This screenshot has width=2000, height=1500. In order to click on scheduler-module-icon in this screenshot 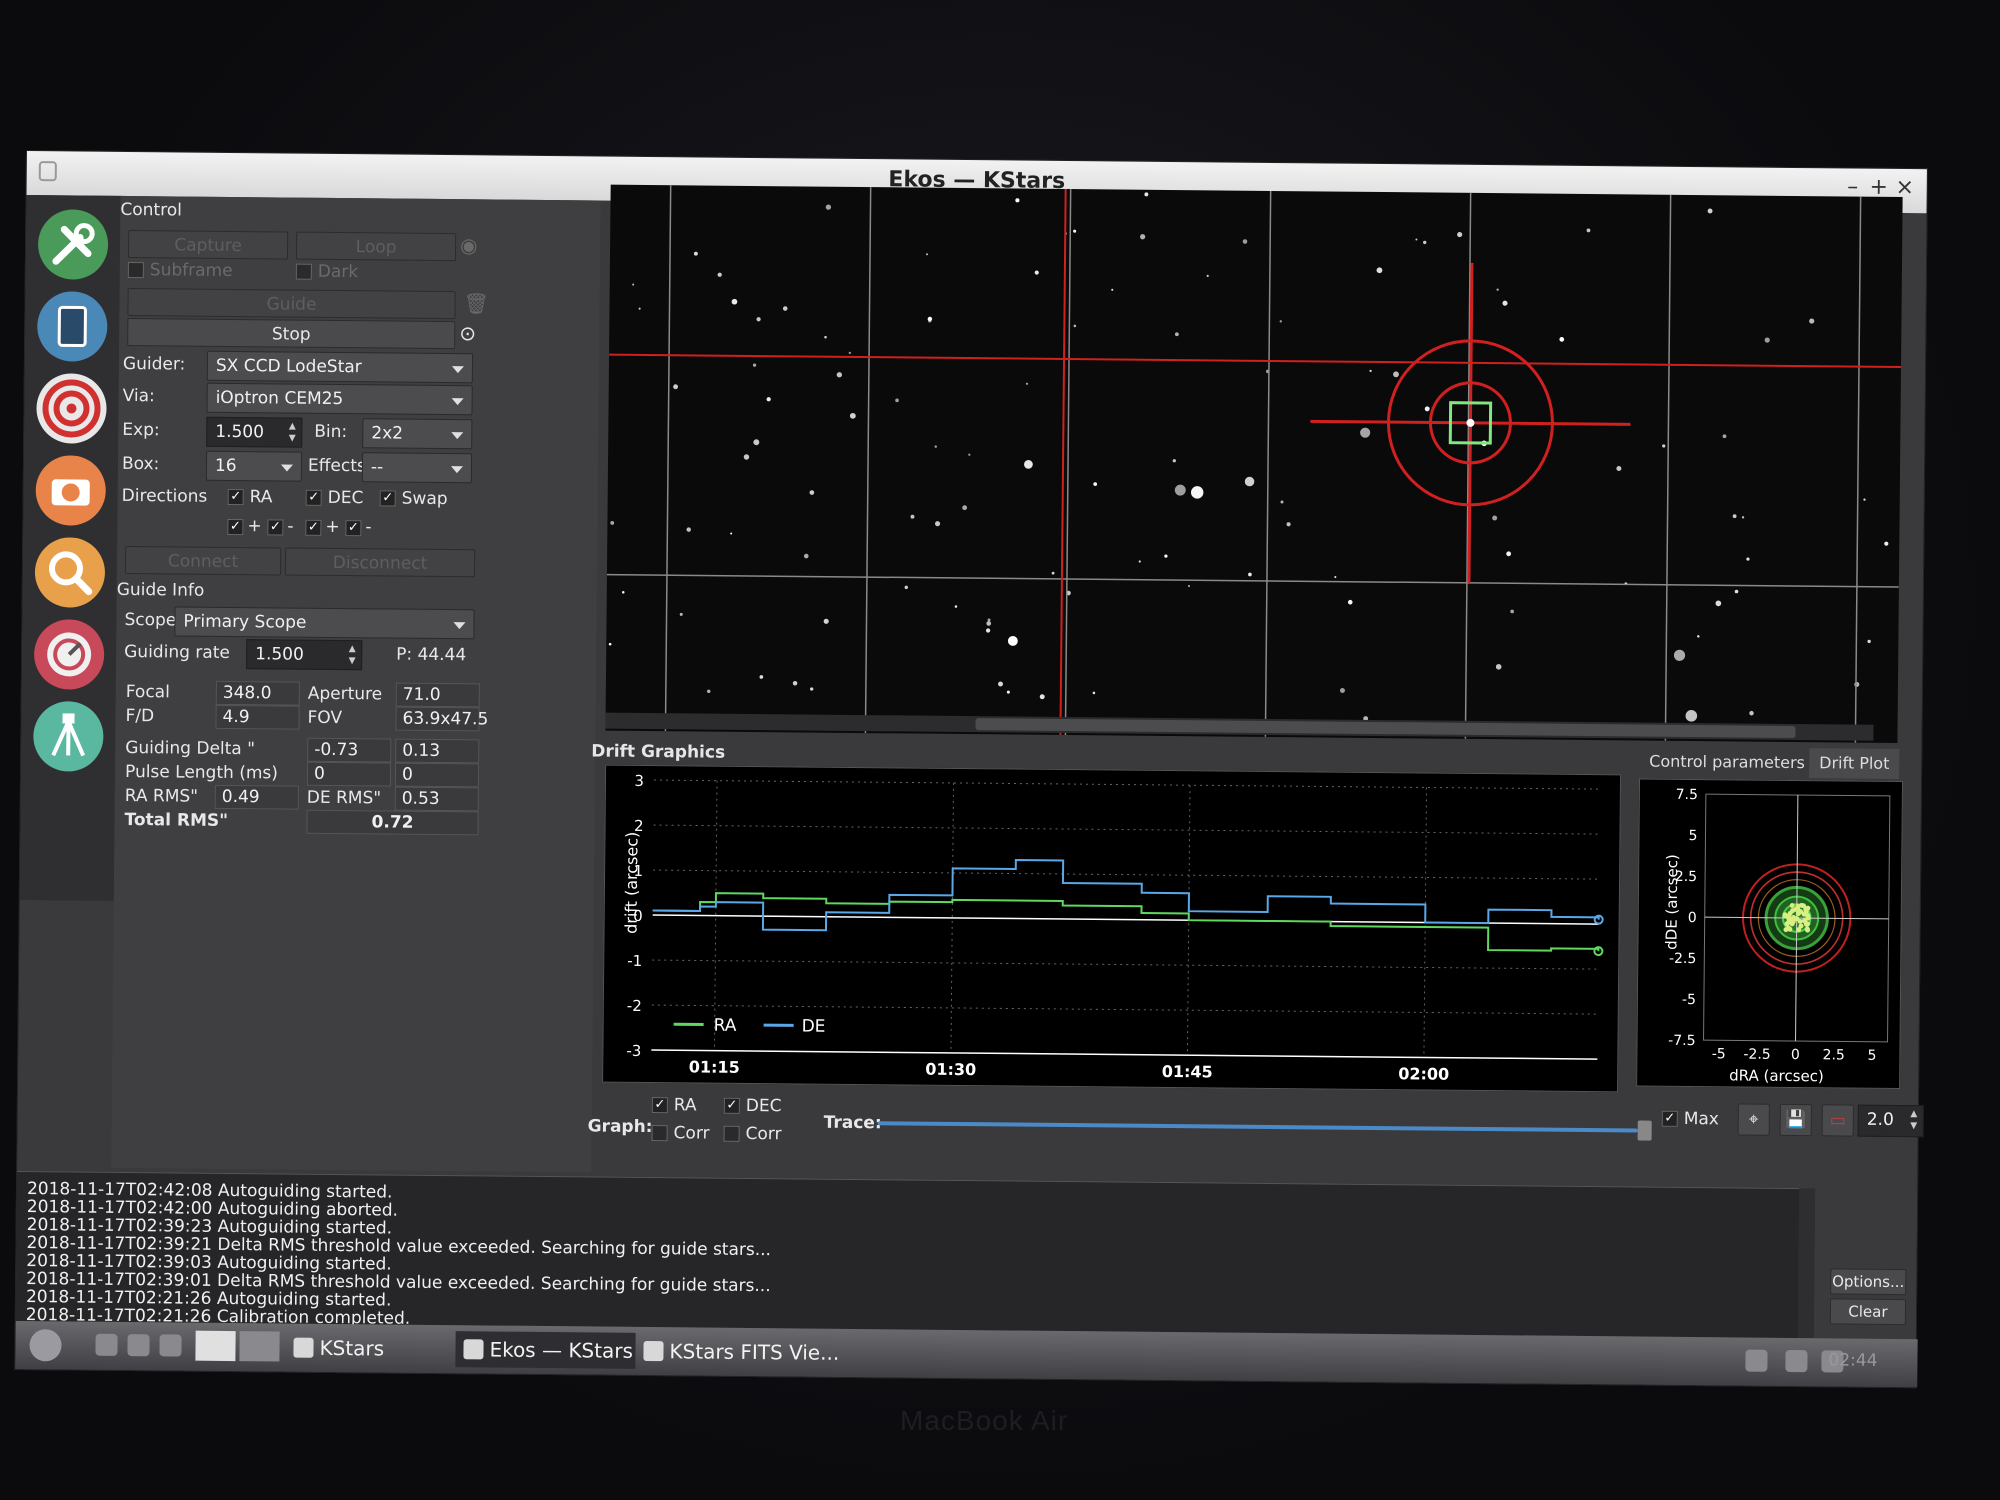, I will do `click(72, 326)`.